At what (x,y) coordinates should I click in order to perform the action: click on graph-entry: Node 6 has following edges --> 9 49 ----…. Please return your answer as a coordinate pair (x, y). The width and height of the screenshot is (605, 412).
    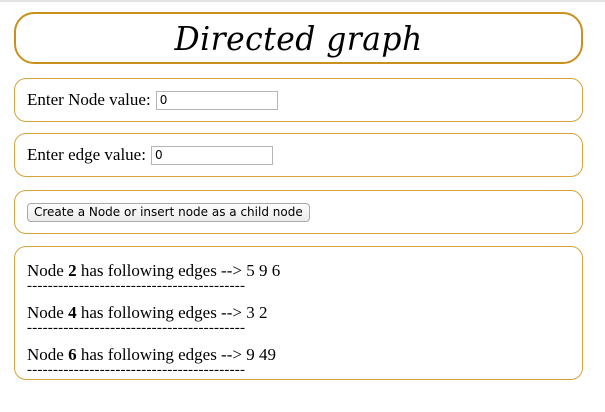
    Looking at the image, I should click on (304, 361).